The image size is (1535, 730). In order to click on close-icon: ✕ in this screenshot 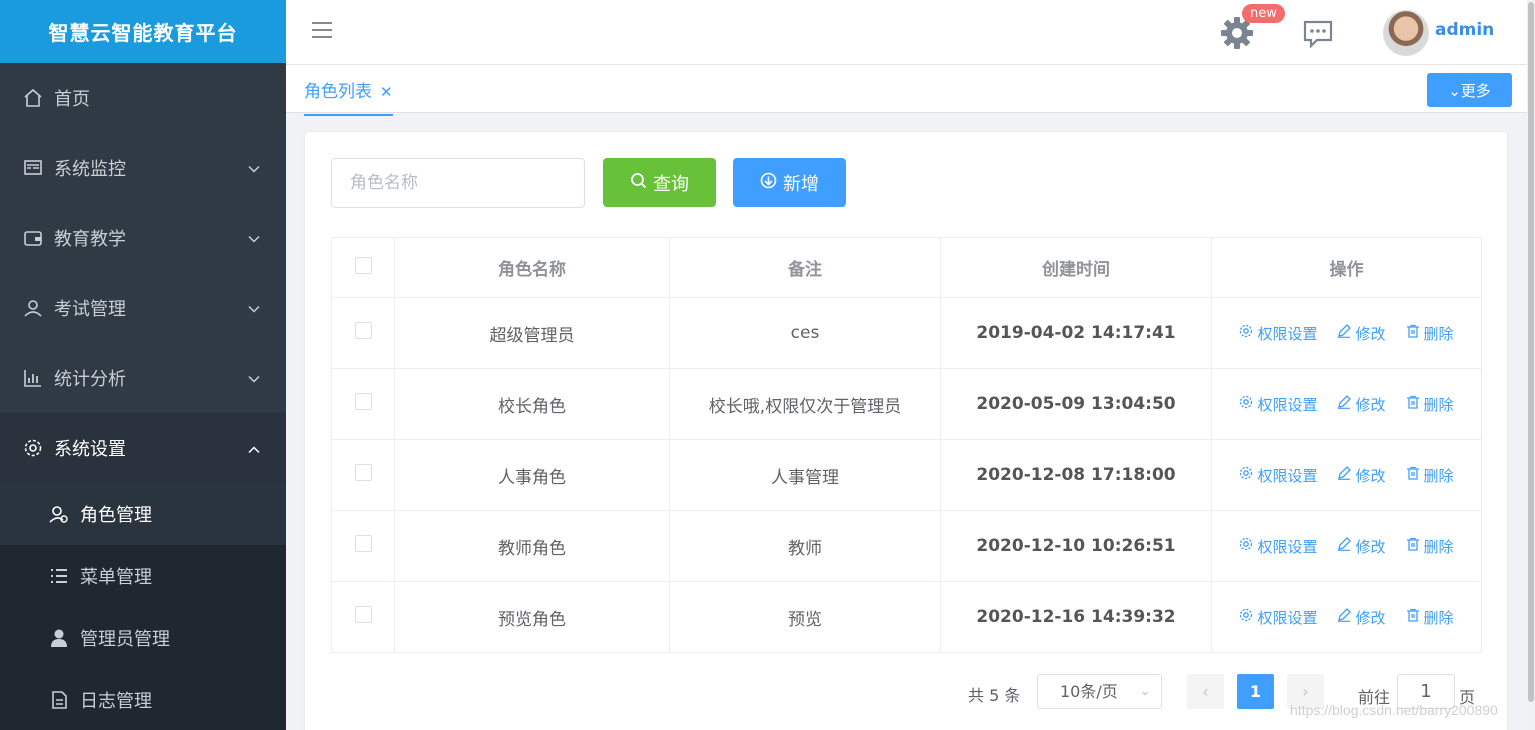, I will do `click(386, 92)`.